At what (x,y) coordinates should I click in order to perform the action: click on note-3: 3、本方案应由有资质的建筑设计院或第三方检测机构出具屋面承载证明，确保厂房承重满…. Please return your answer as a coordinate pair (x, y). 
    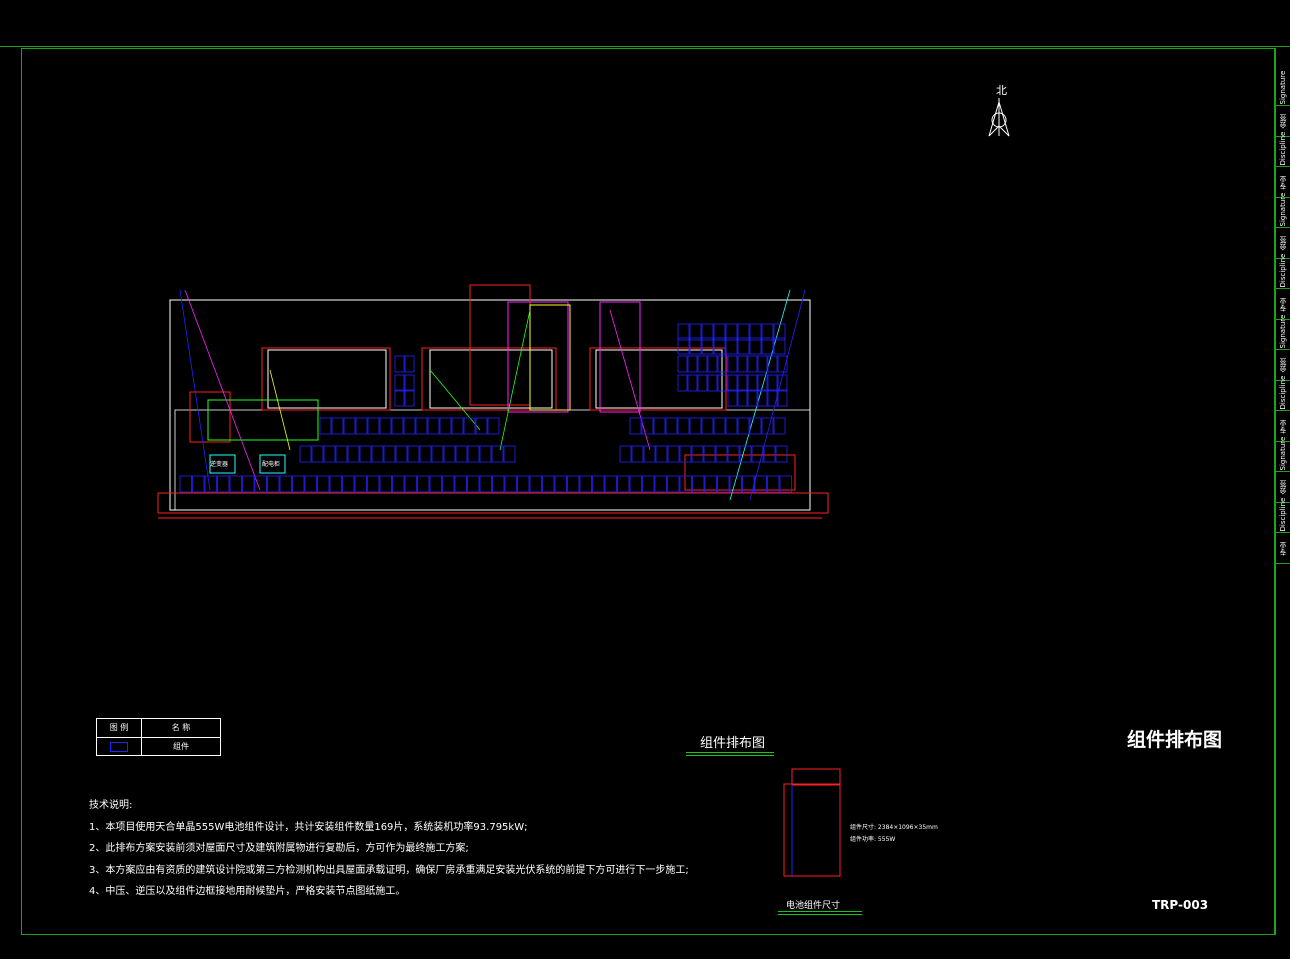
    Looking at the image, I should click on (389, 870).